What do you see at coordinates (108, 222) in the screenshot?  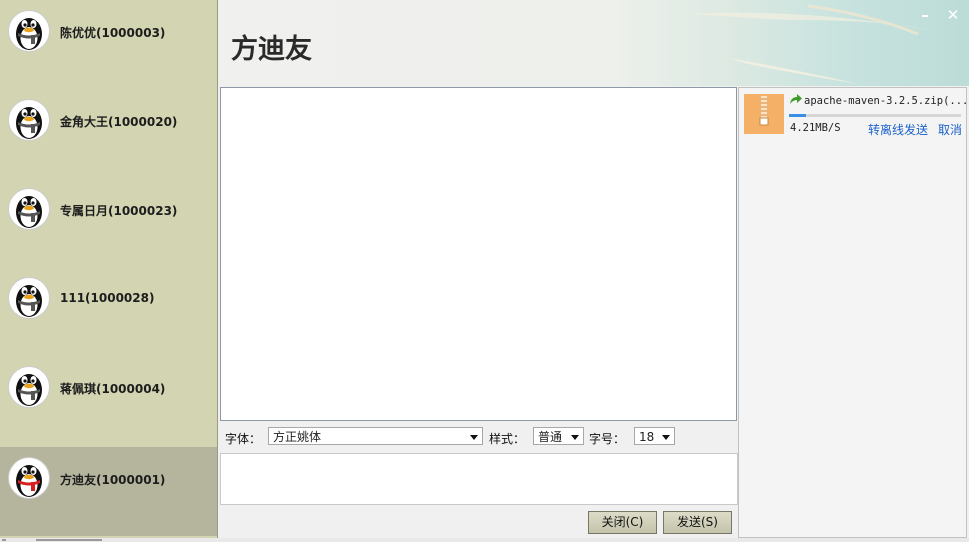 I see `contact-item: 专属日月(1000023)` at bounding box center [108, 222].